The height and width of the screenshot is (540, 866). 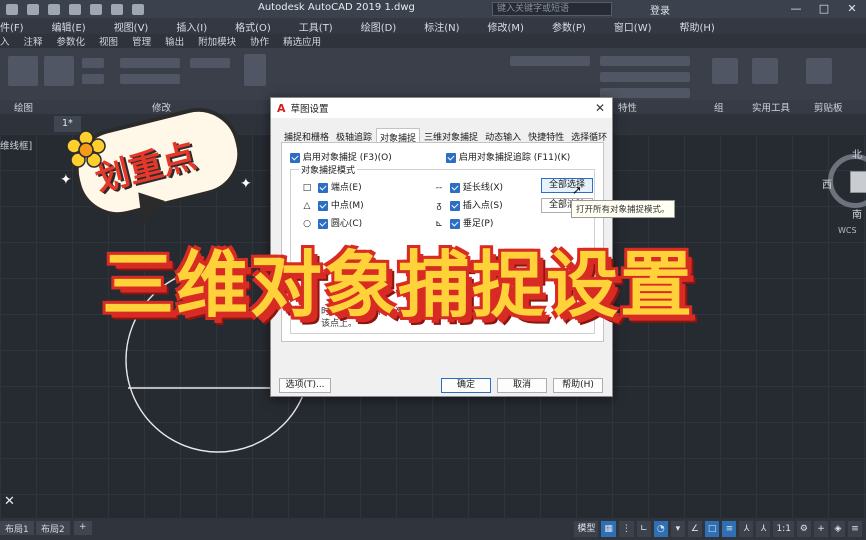 I want to click on ribbon-tab-collaborate: 协作, so click(x=259, y=41).